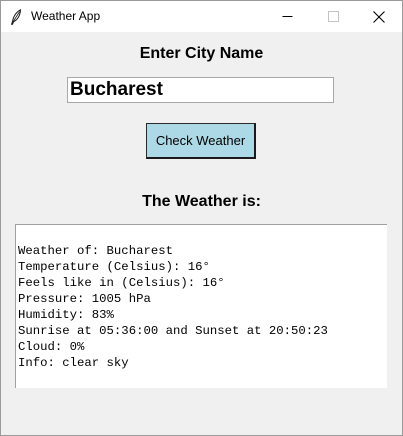 The width and height of the screenshot is (403, 436). I want to click on result-line-info: Info: clear sky, so click(73, 363).